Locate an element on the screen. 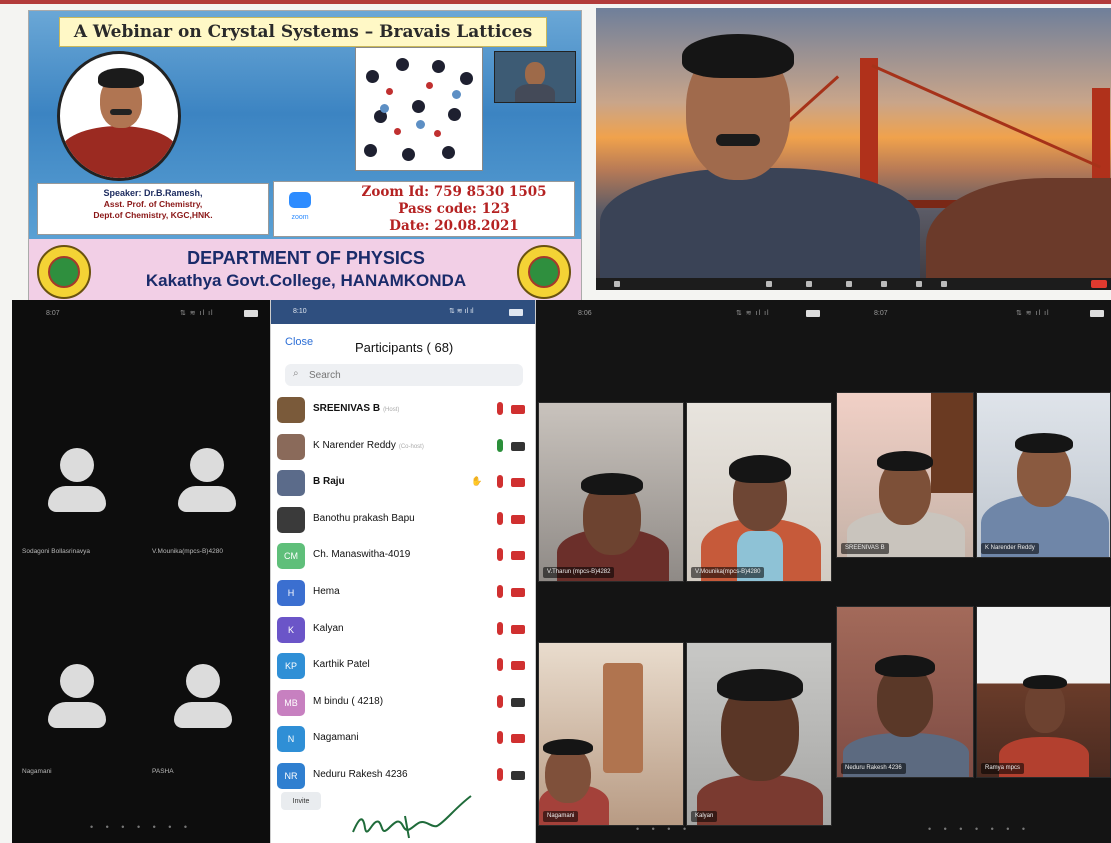 Image resolution: width=1111 pixels, height=843 pixels. participant-name: M bindu ( 4218) is located at coordinates (348, 701).